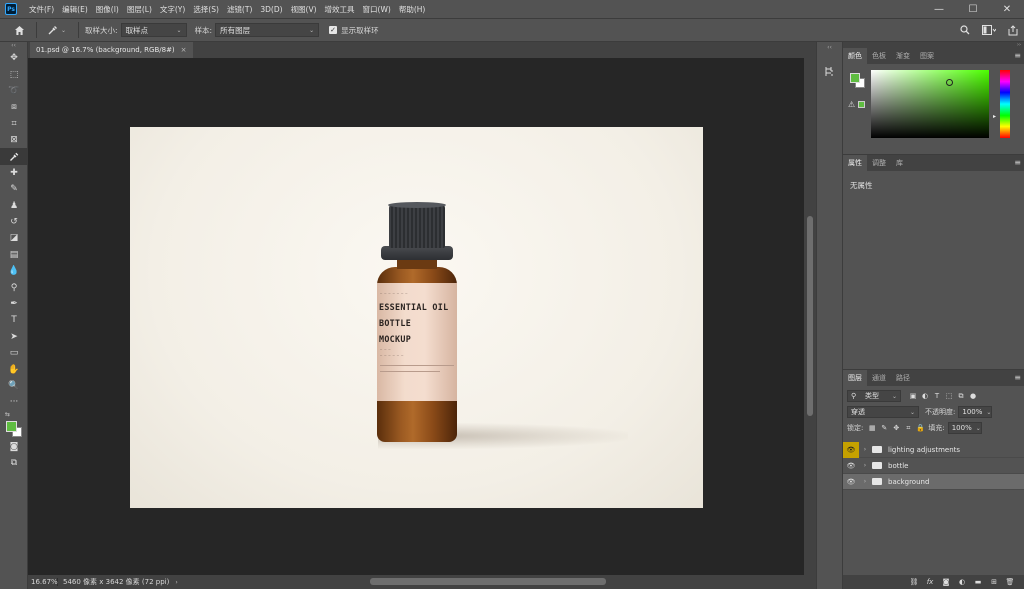  What do you see at coordinates (930, 104) in the screenshot?
I see `color-picker-field` at bounding box center [930, 104].